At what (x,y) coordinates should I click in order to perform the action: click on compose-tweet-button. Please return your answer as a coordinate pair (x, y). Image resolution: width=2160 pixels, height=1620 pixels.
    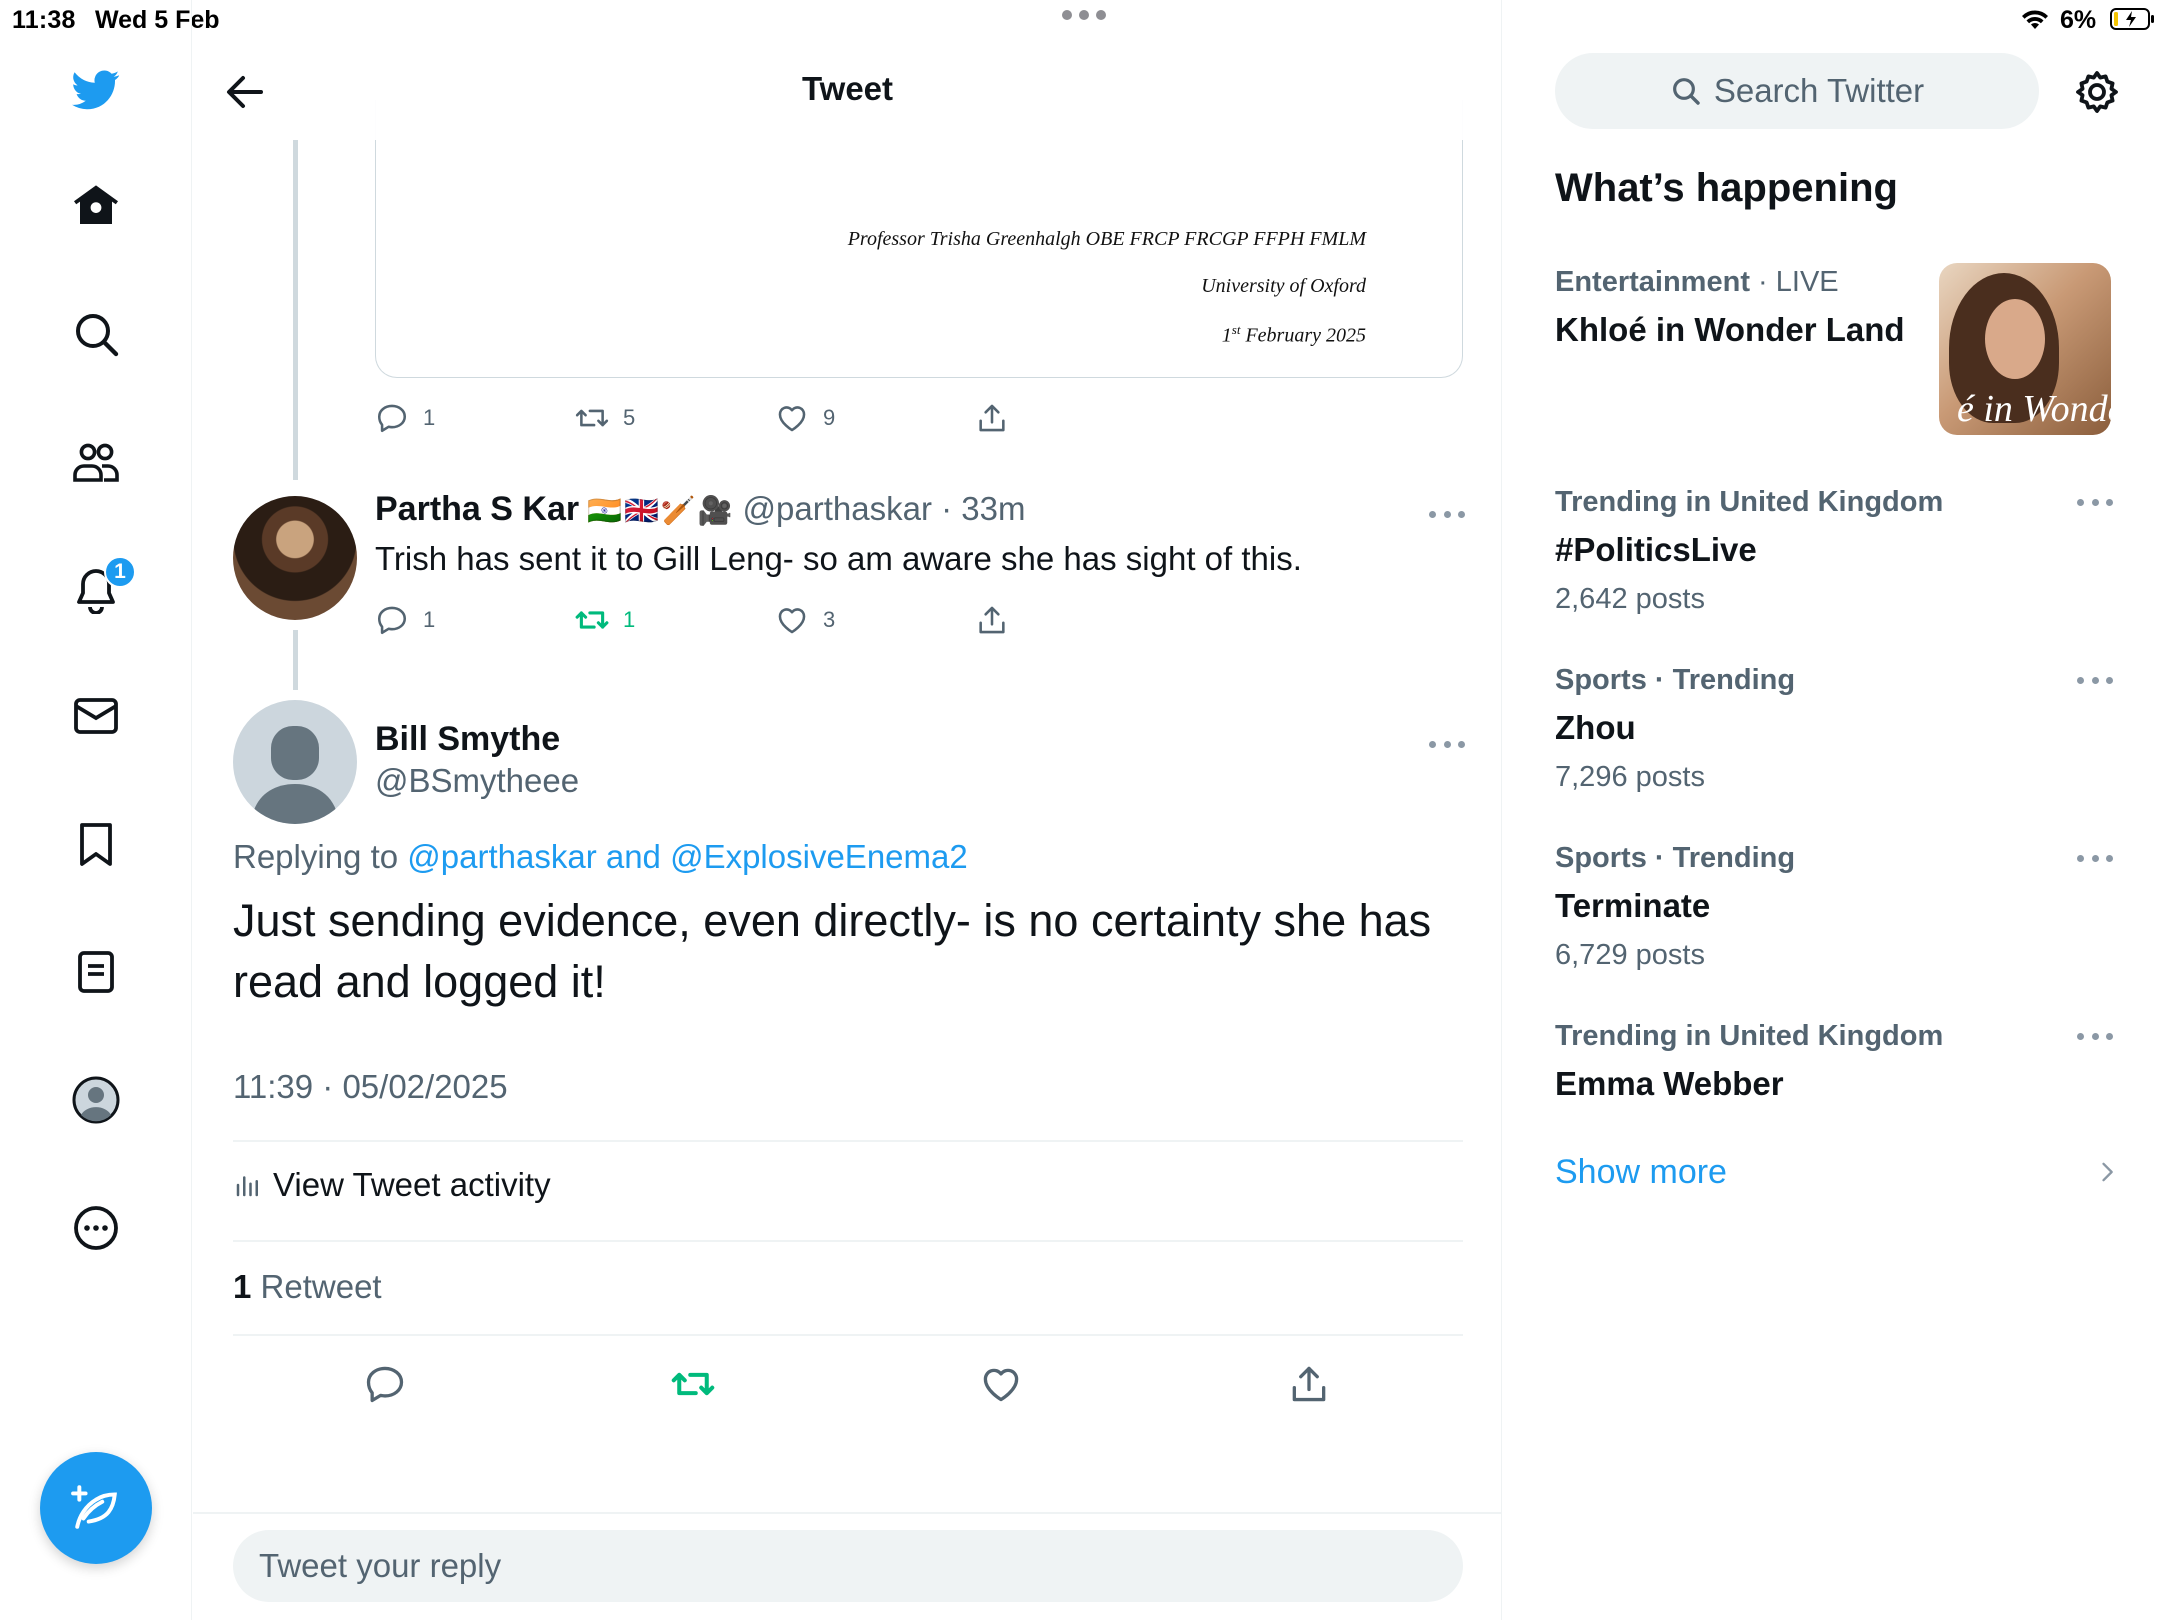
    Looking at the image, I should click on (96, 1508).